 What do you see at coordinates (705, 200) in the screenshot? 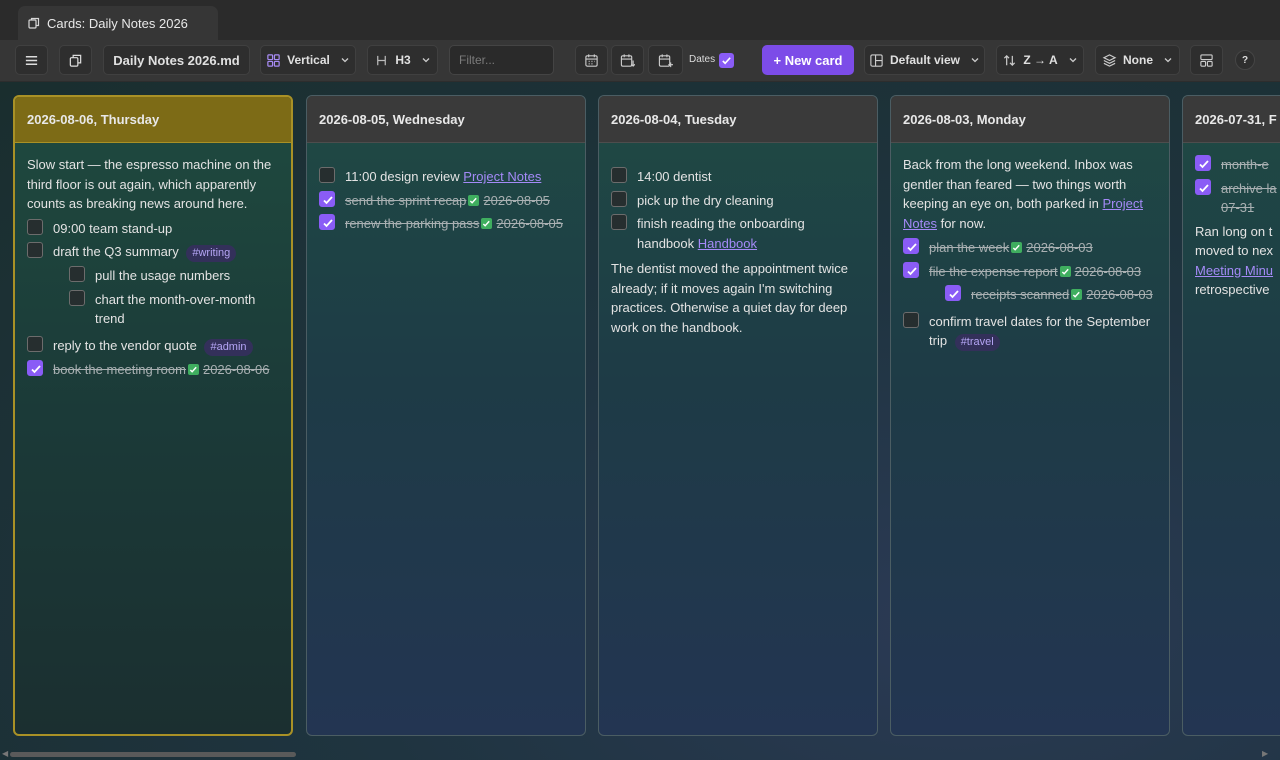
I see `task-text: pick up the dry cleaning` at bounding box center [705, 200].